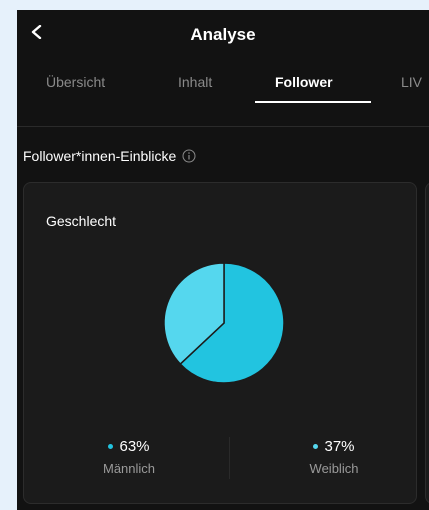  I want to click on page-title: Analyse, so click(223, 34).